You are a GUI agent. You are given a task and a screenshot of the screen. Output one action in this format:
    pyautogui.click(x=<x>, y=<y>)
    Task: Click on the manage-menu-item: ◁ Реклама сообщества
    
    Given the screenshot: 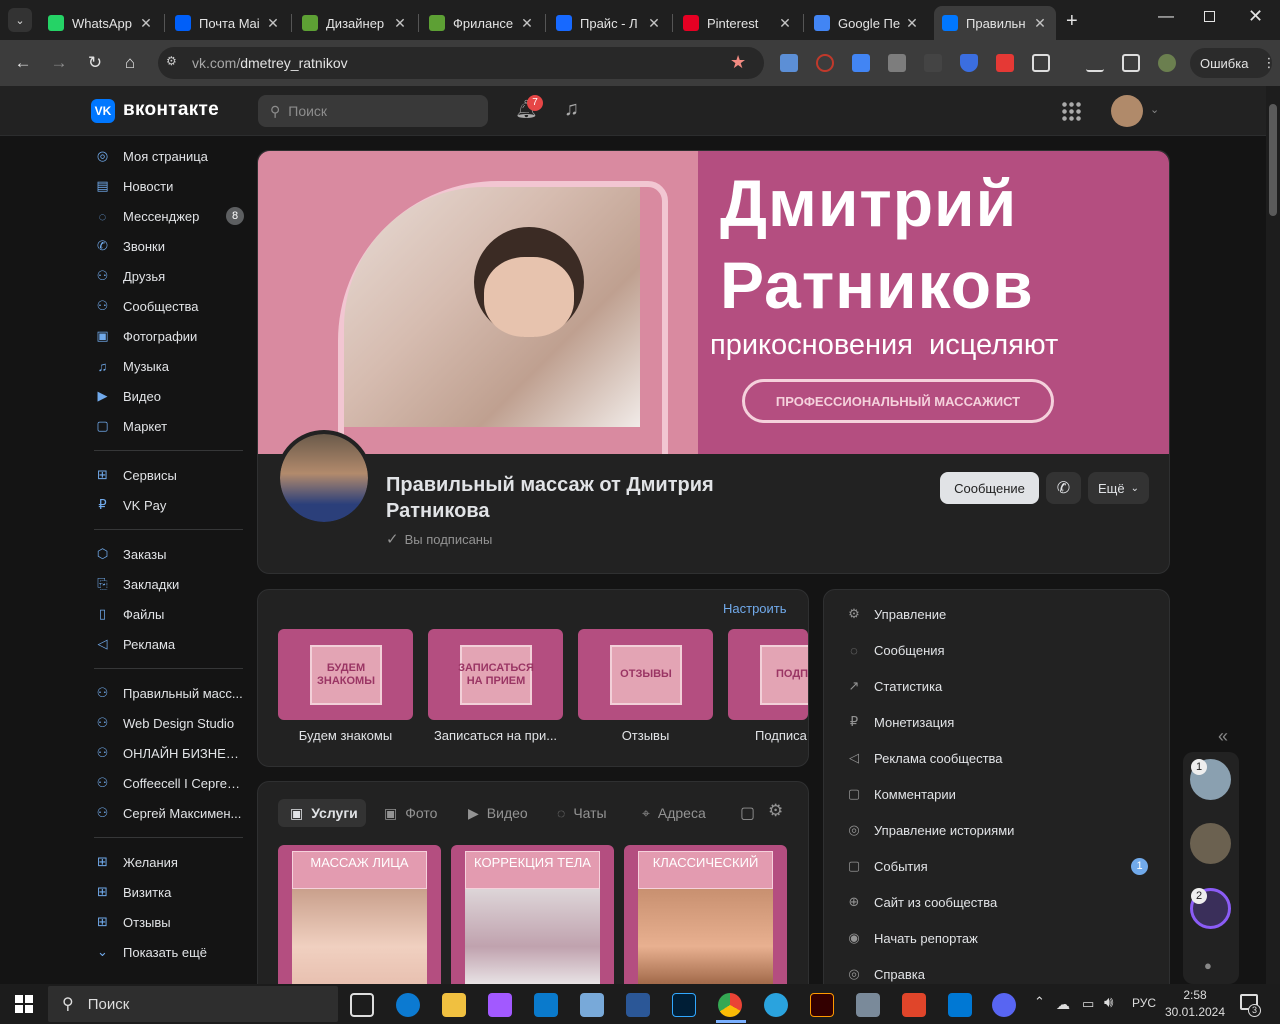 What is the action you would take?
    pyautogui.click(x=924, y=758)
    